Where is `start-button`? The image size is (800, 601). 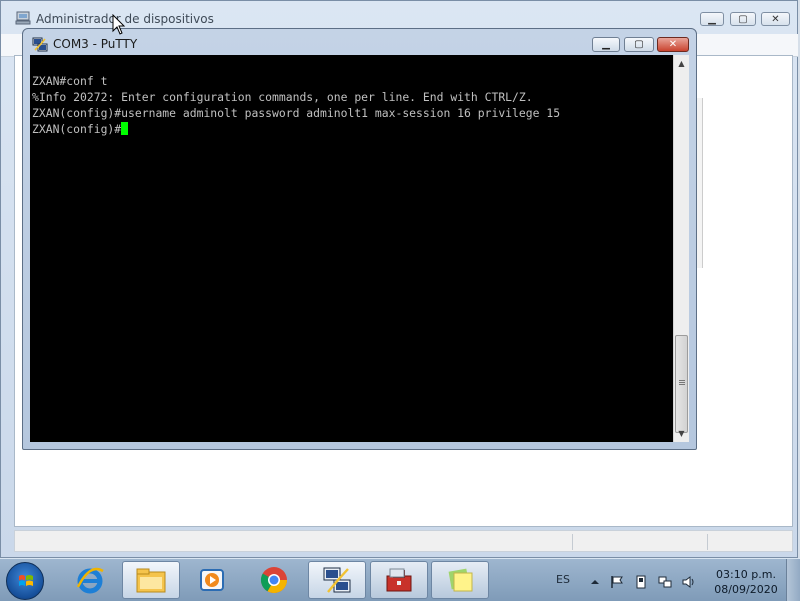 start-button is located at coordinates (25, 581).